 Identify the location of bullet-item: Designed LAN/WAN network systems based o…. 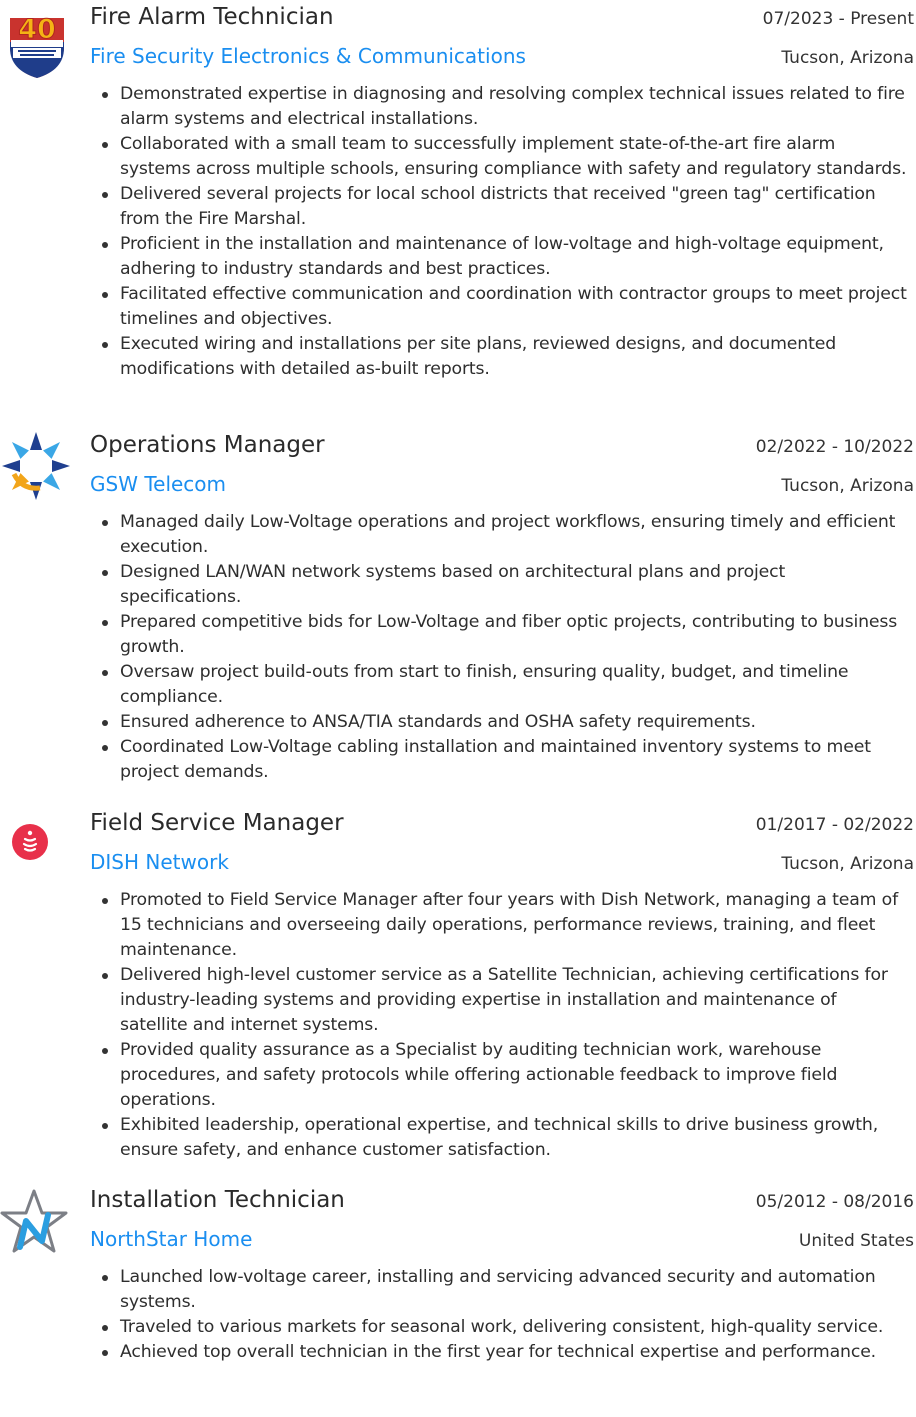
(456, 585).